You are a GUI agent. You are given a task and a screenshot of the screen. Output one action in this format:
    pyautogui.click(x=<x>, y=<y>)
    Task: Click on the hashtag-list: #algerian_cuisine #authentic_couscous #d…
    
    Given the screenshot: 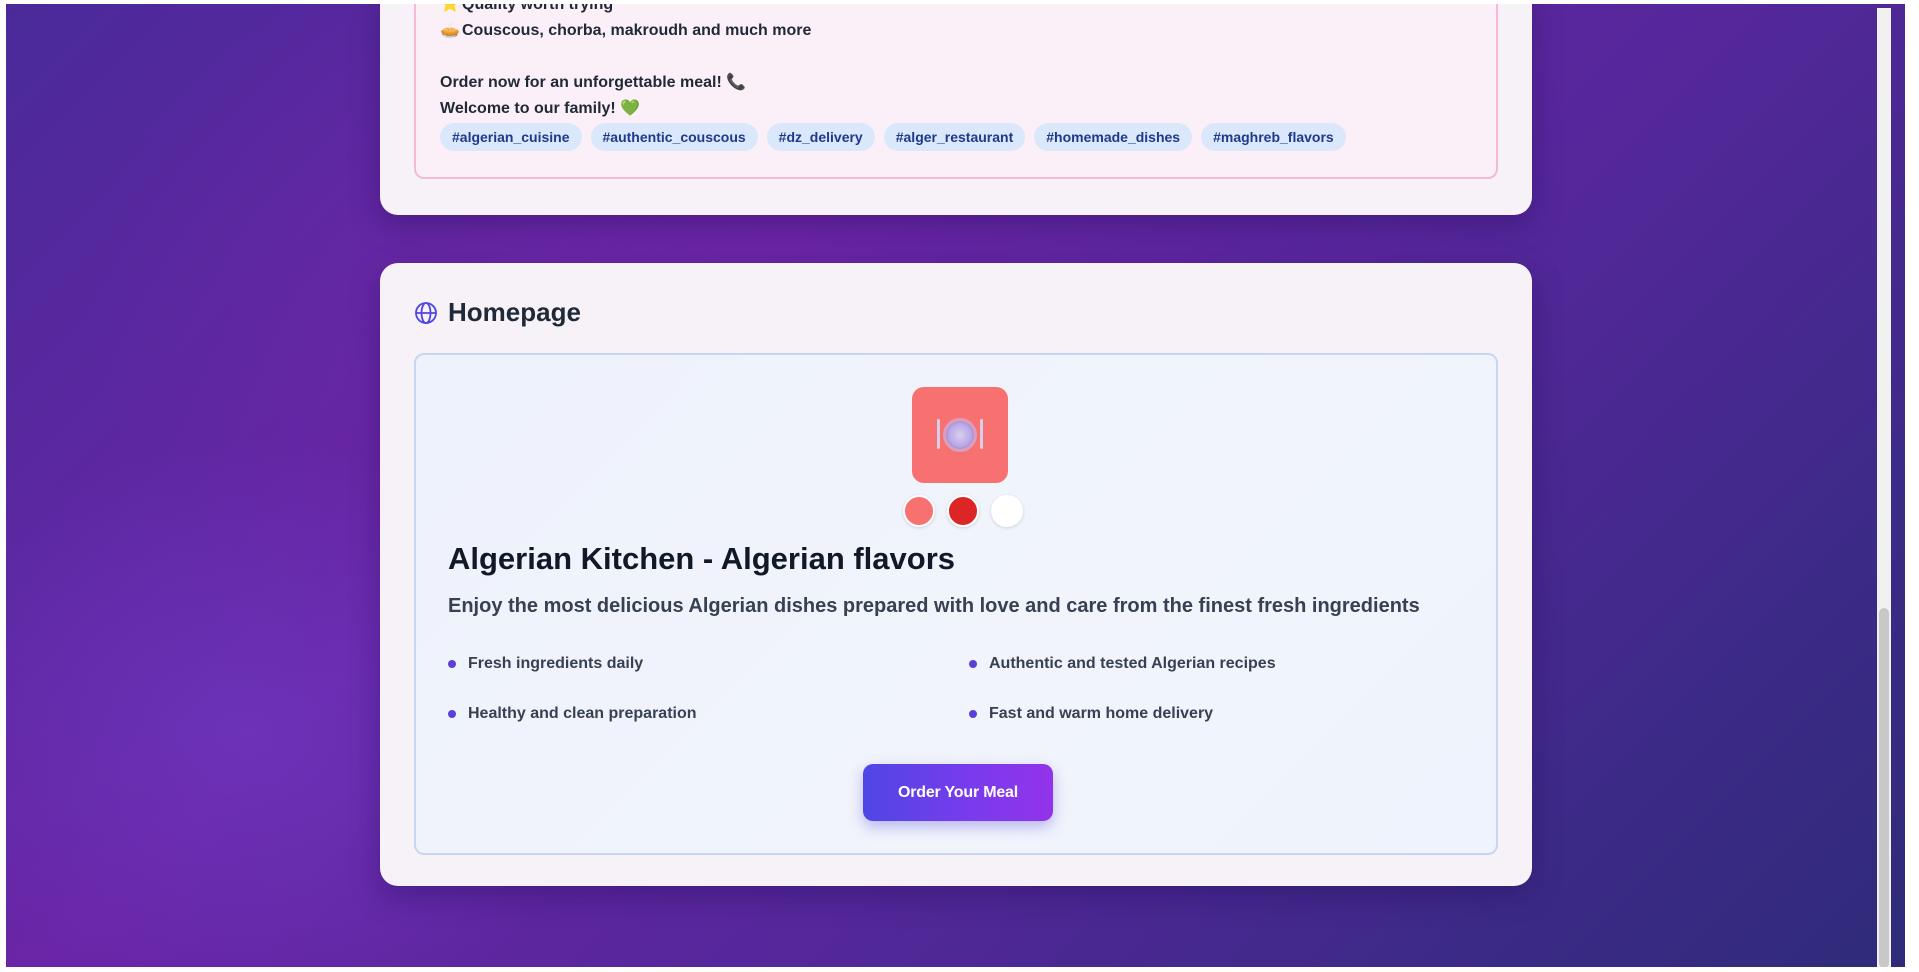 What is the action you would take?
    pyautogui.click(x=893, y=137)
    